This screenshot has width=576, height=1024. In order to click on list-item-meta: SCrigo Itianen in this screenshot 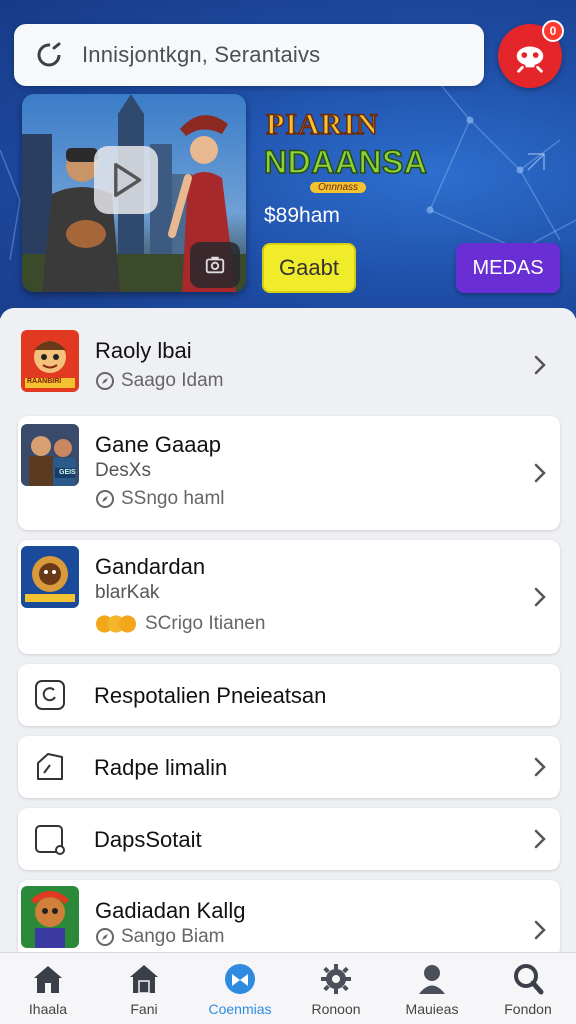, I will do `click(180, 624)`.